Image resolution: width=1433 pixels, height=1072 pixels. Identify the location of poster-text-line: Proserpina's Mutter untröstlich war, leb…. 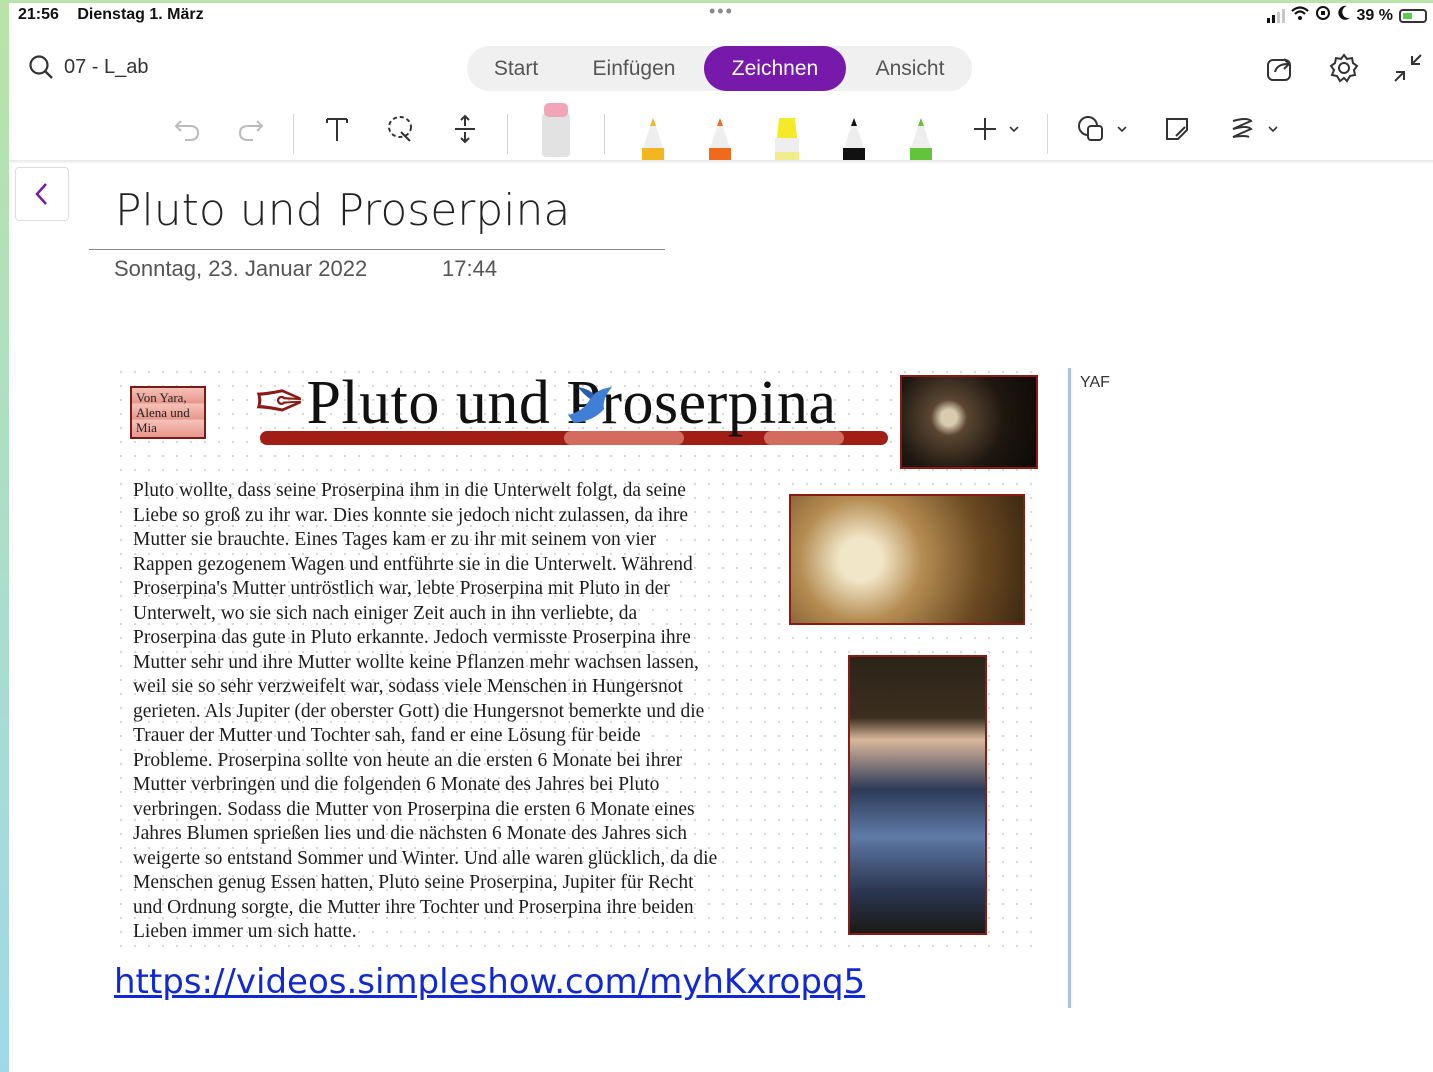
(401, 588).